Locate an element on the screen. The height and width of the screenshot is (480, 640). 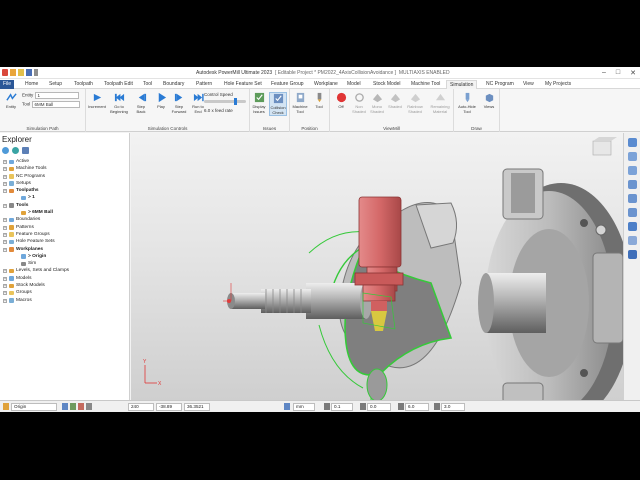
close-button: ✕ is located at coordinates (633, 73).